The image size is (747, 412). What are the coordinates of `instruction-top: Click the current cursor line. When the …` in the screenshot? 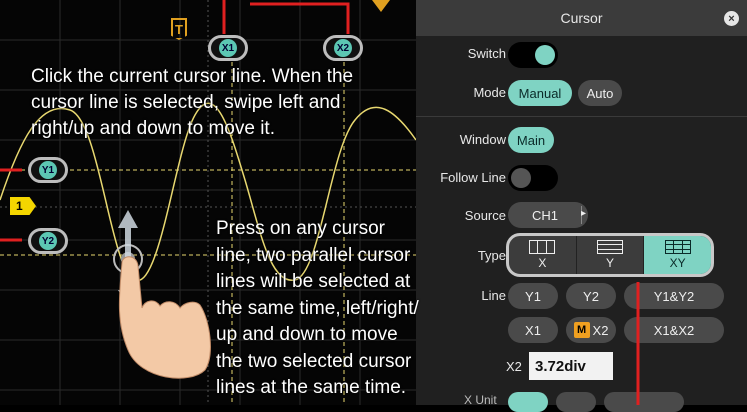 It's located at (192, 102).